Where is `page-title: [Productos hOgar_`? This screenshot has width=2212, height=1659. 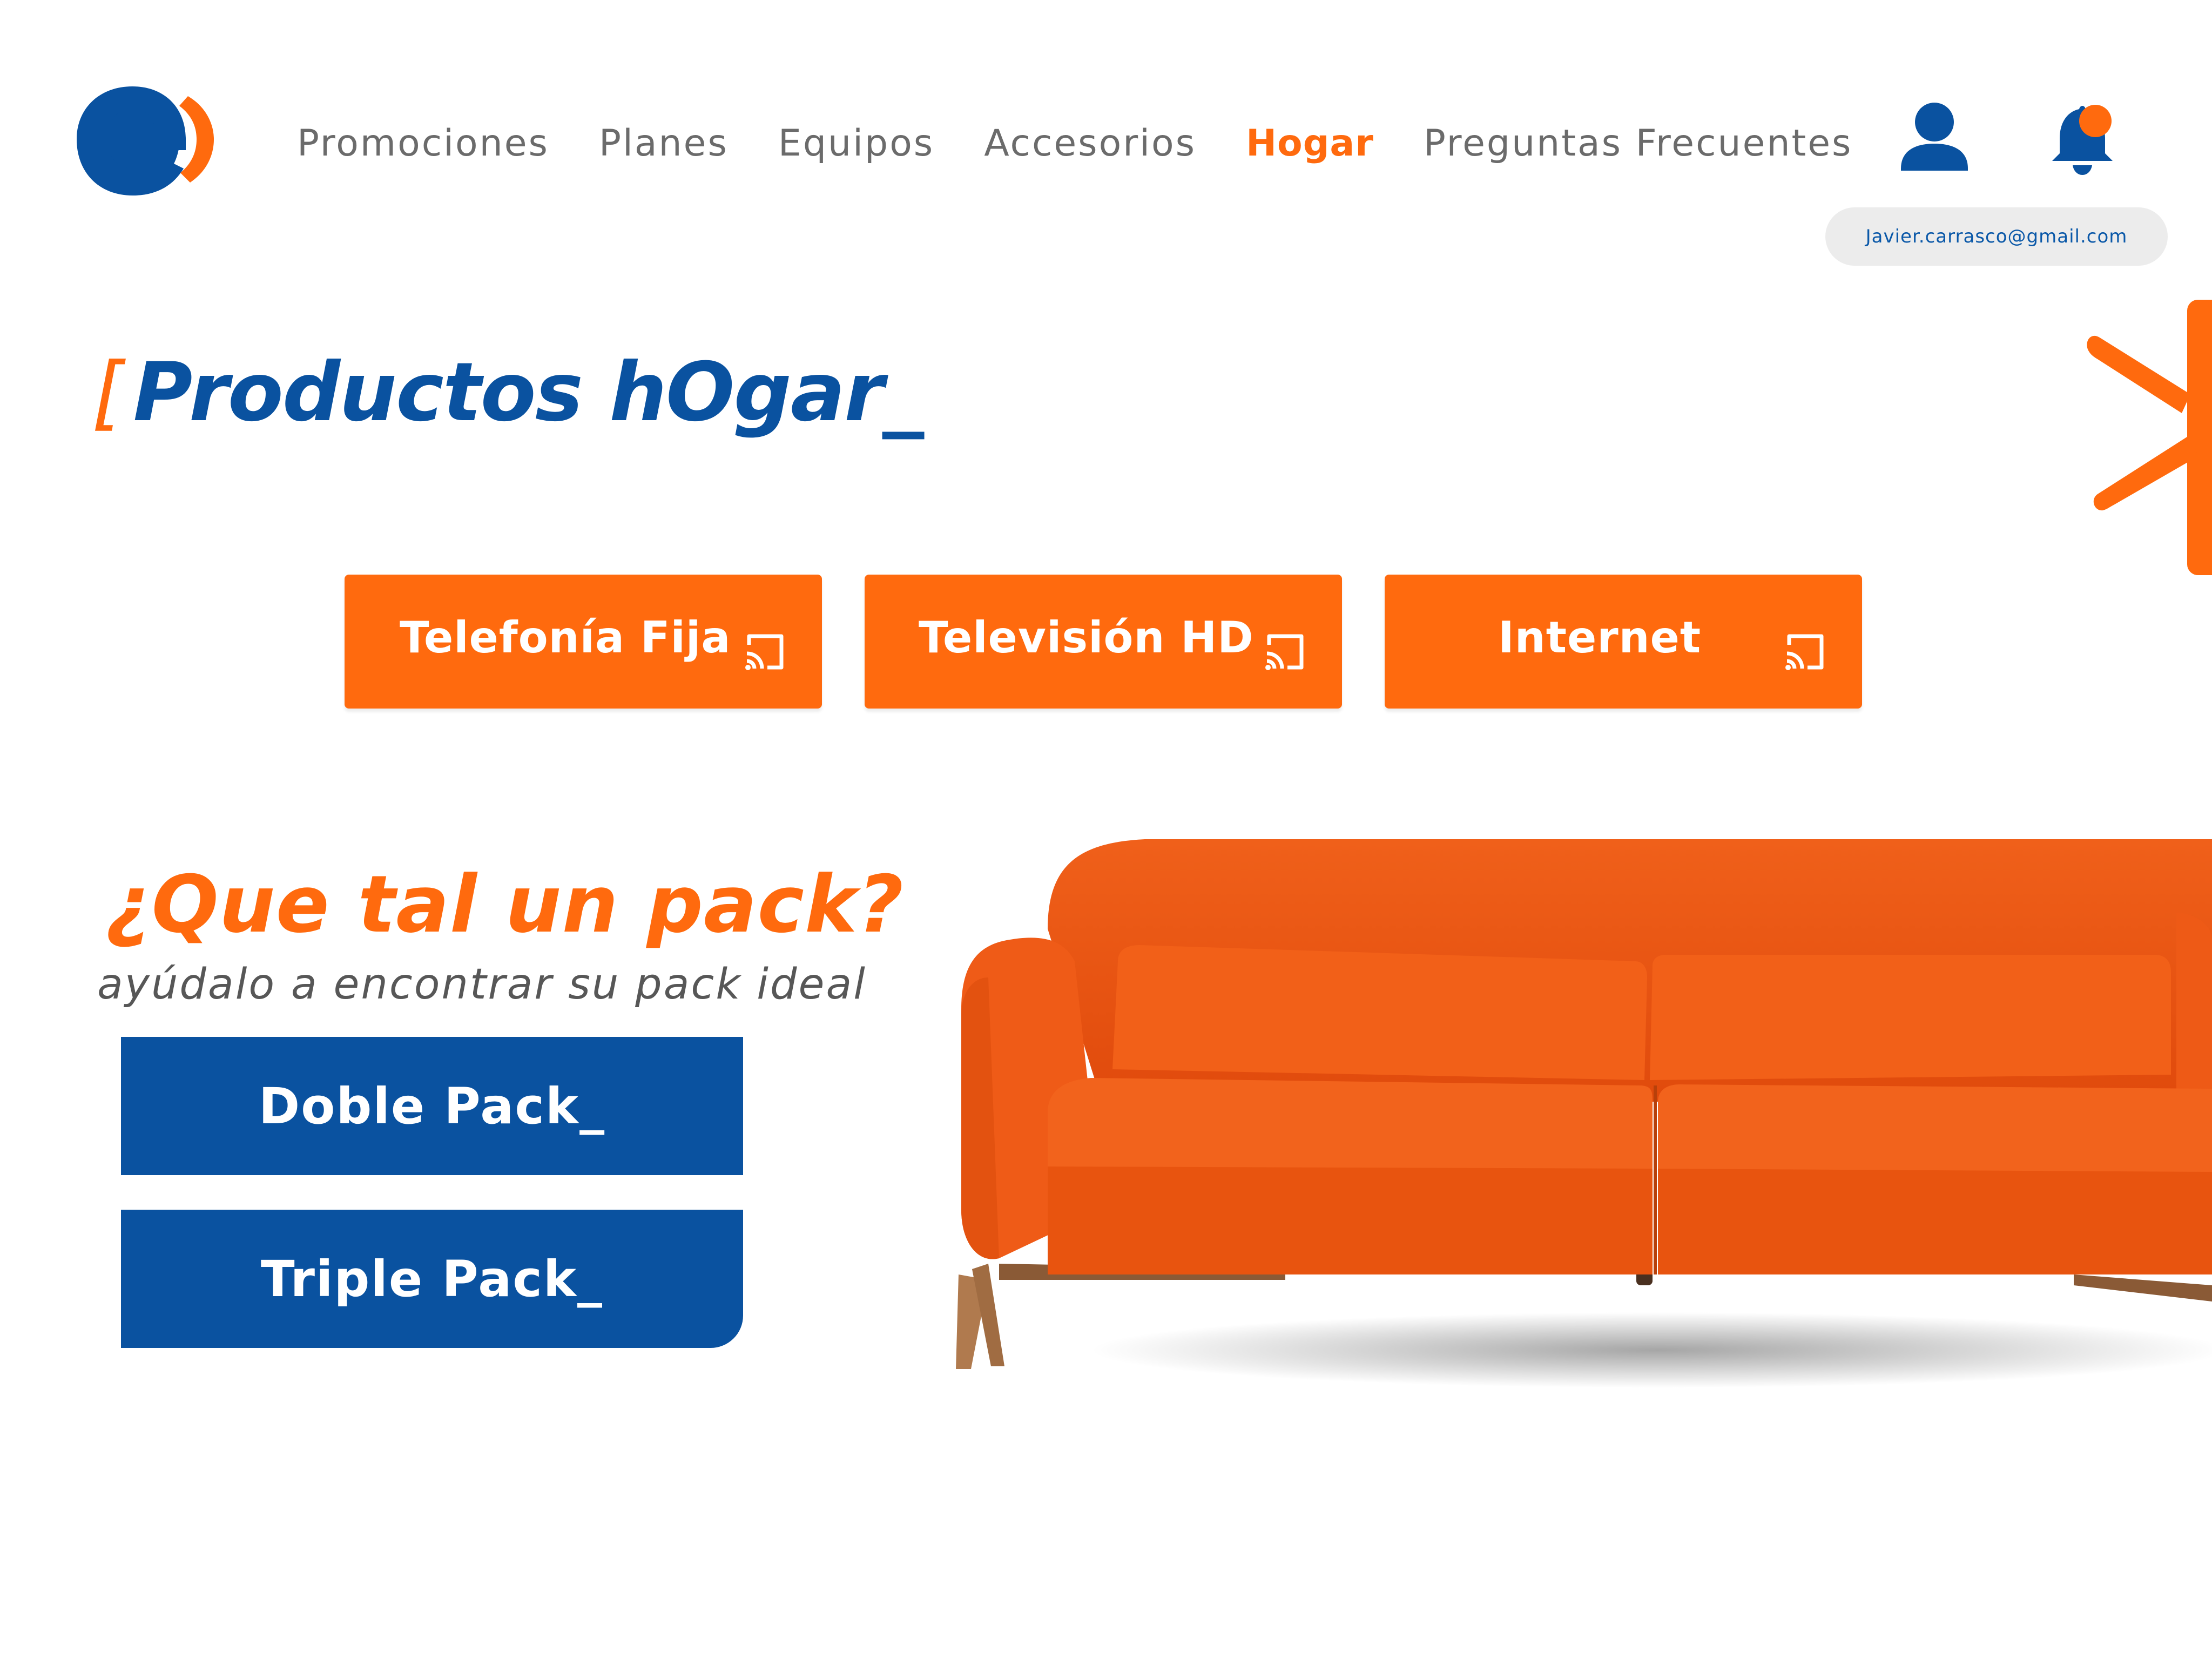 page-title: [Productos hOgar_ is located at coordinates (508, 393).